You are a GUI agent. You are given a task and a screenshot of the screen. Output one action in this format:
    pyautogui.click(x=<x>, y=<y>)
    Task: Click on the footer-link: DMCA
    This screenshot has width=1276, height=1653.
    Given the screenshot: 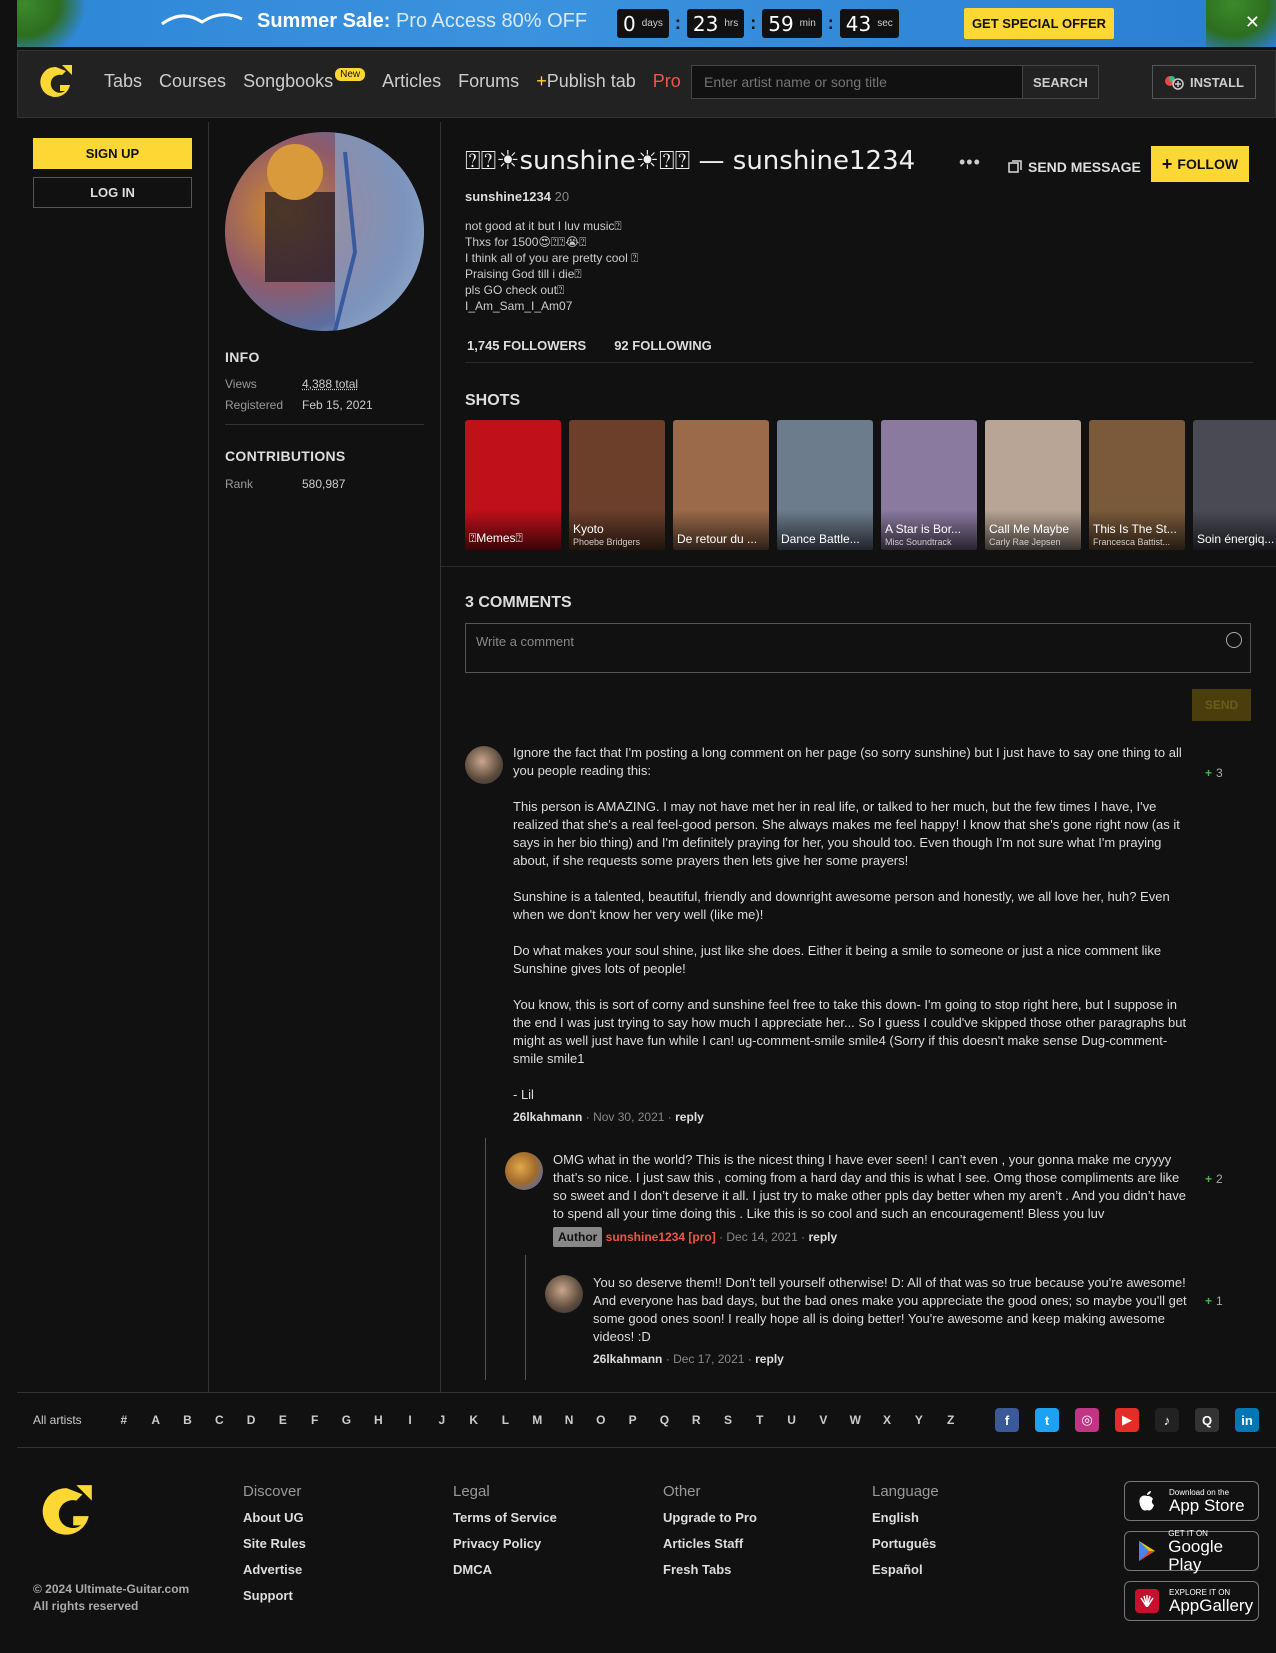 What is the action you would take?
    pyautogui.click(x=505, y=1569)
    